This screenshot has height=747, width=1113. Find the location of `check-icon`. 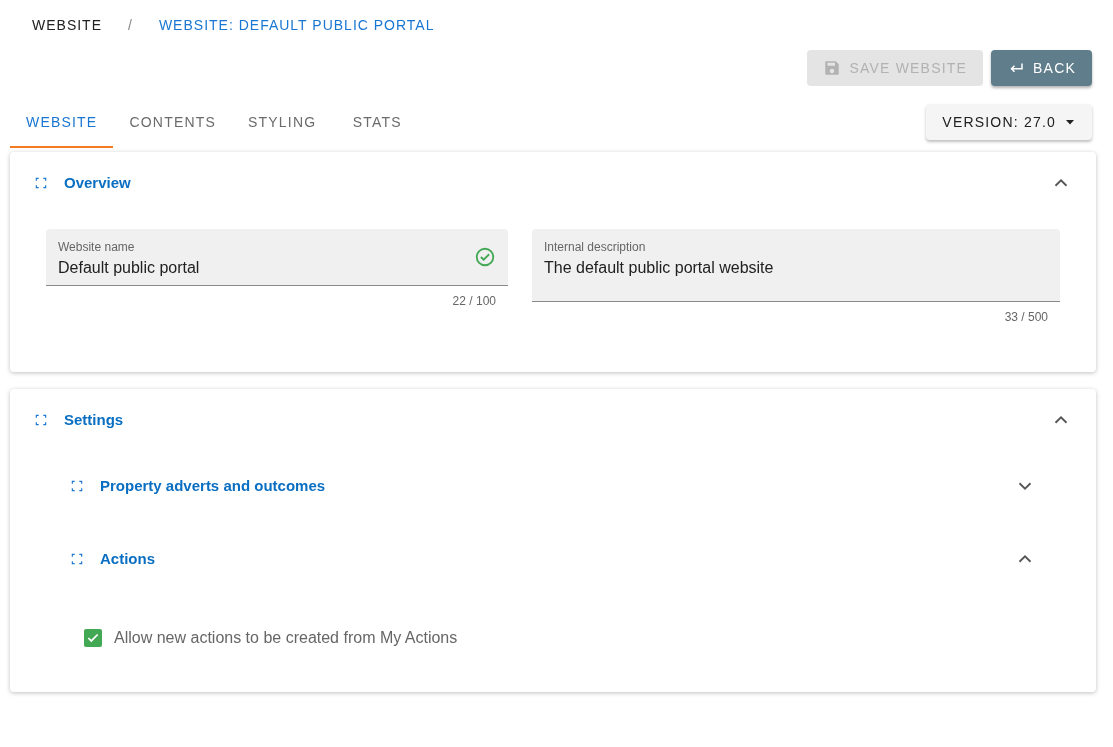

check-icon is located at coordinates (93, 638).